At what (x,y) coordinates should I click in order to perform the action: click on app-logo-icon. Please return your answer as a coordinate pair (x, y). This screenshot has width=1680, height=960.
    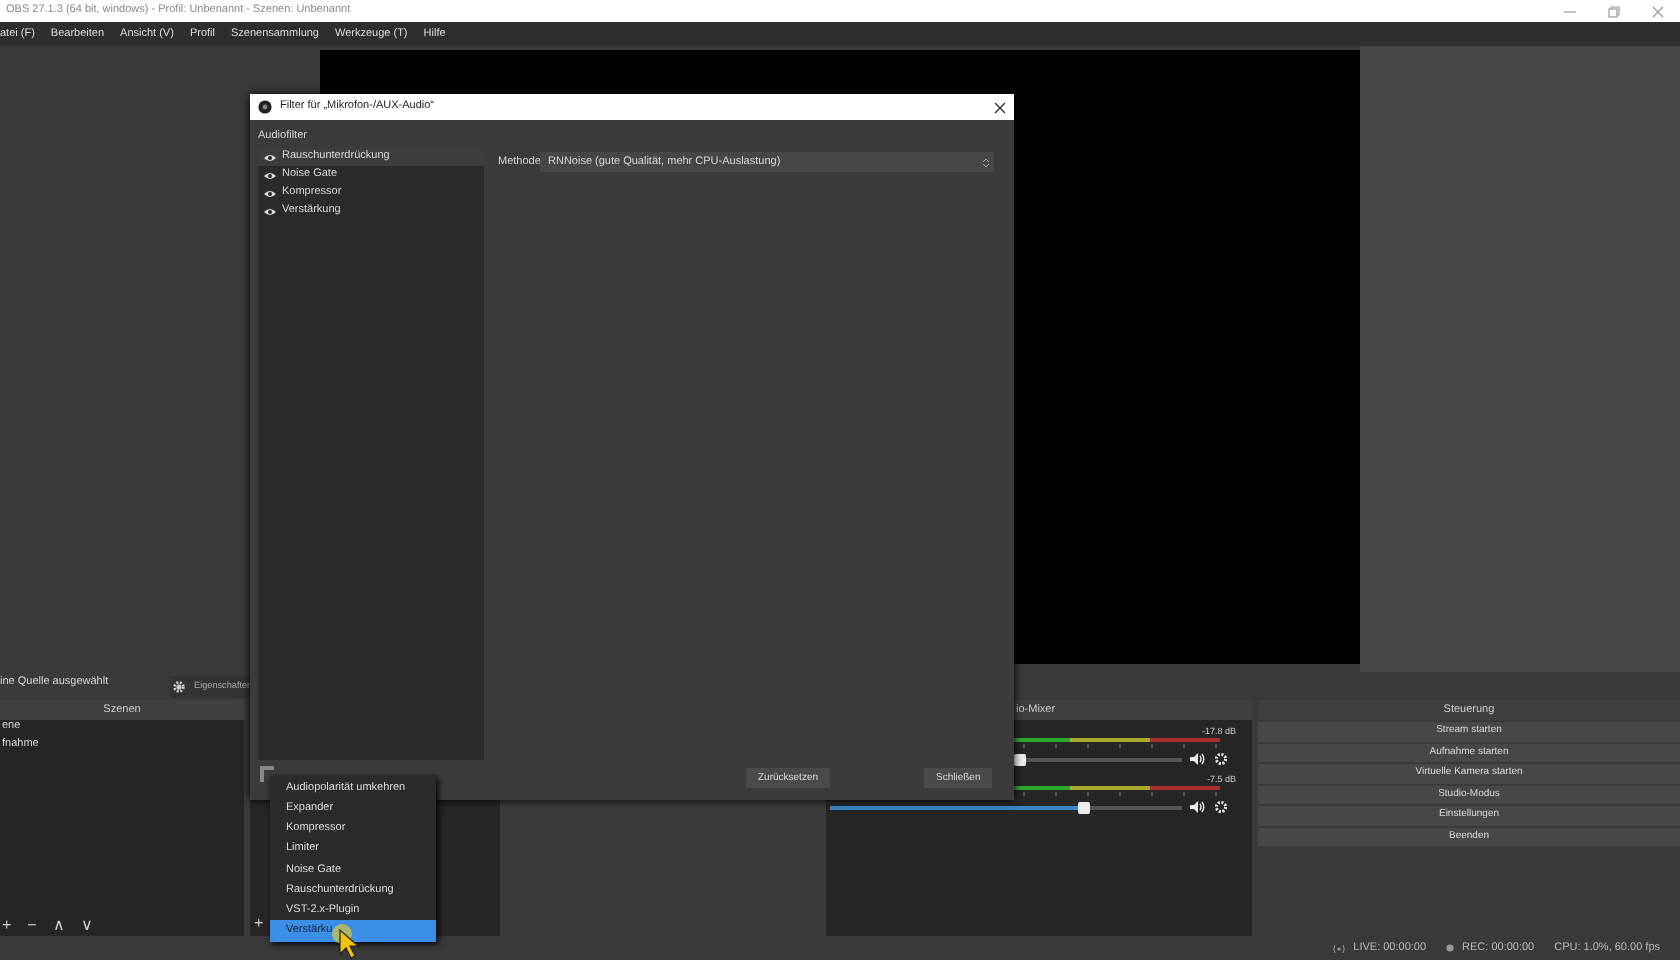
    Looking at the image, I should click on (265, 107).